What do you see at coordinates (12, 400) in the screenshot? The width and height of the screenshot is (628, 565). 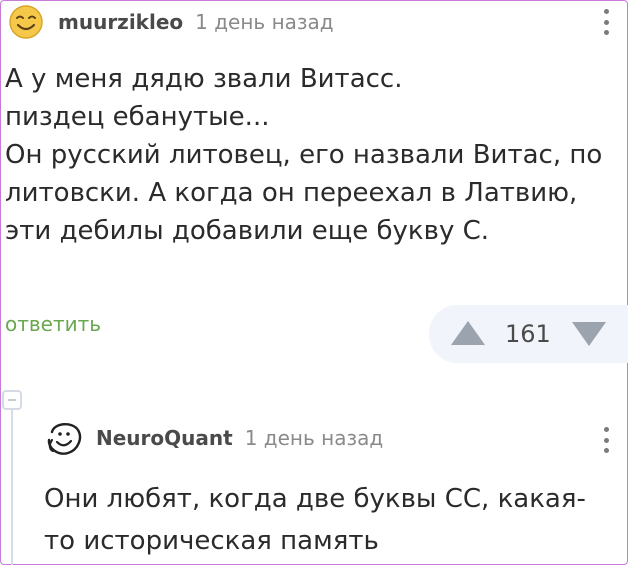 I see `collapse-thread-button` at bounding box center [12, 400].